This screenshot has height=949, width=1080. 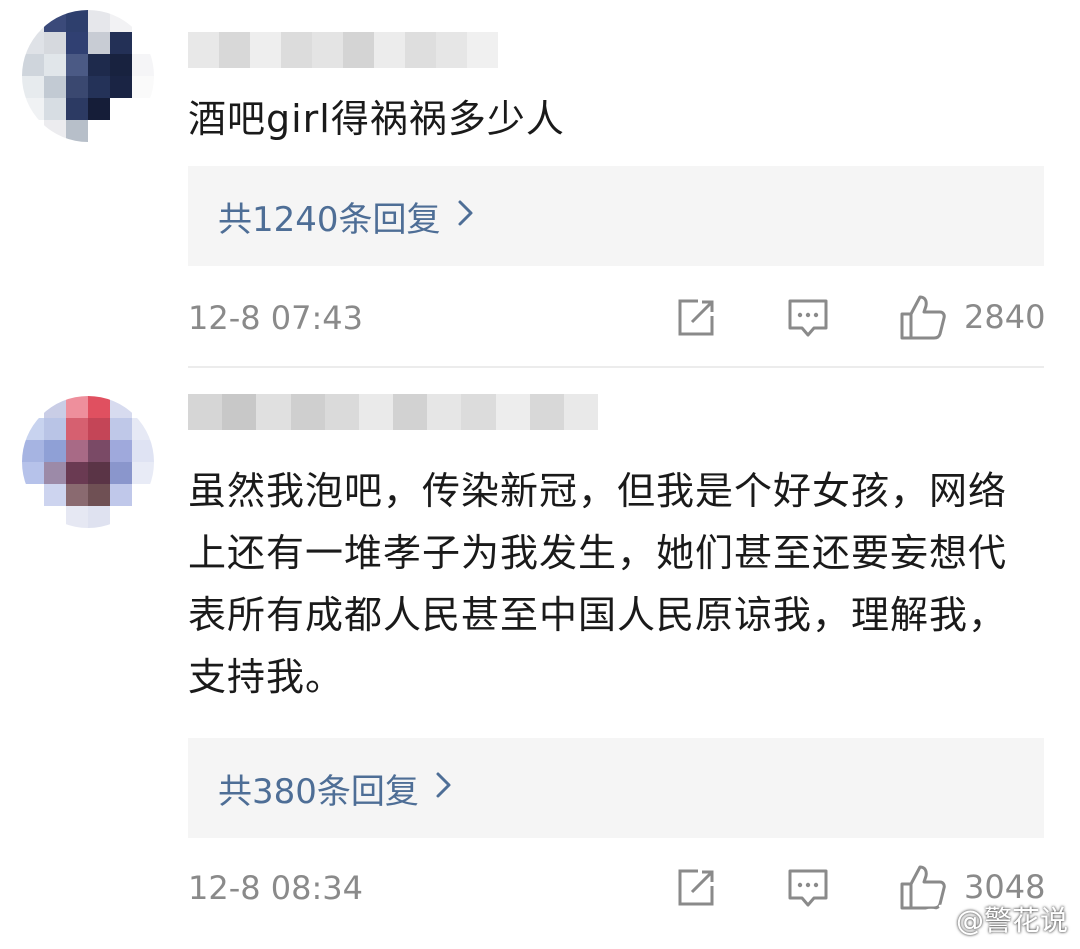 I want to click on share-icon, so click(x=696, y=888).